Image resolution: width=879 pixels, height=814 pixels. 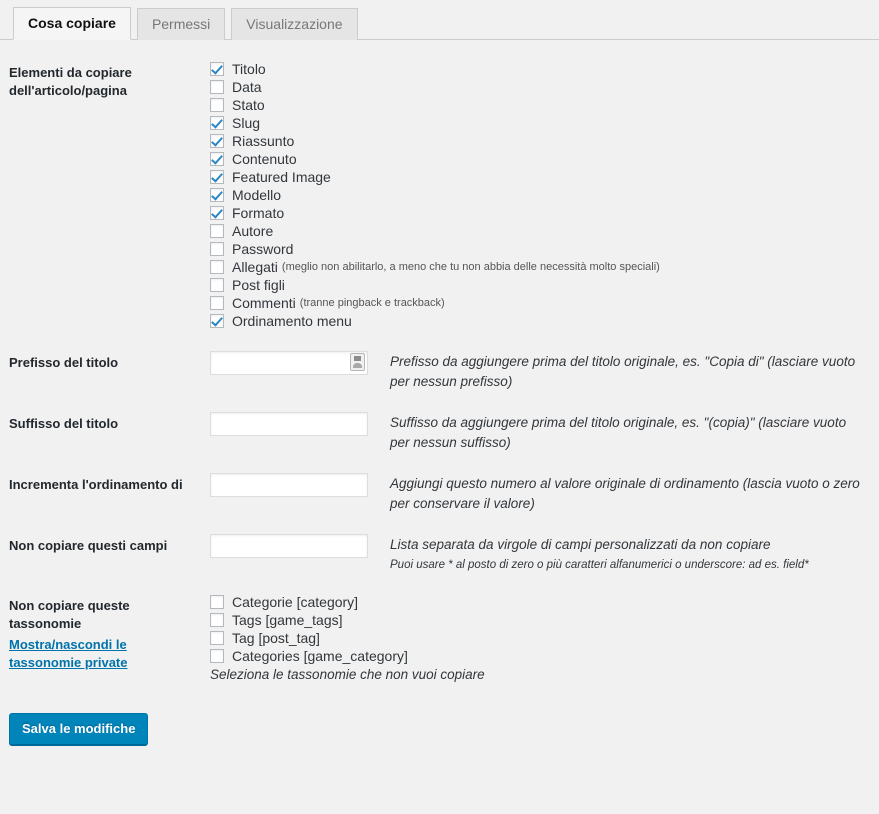 I want to click on list-item: Post figli, so click(x=539, y=285).